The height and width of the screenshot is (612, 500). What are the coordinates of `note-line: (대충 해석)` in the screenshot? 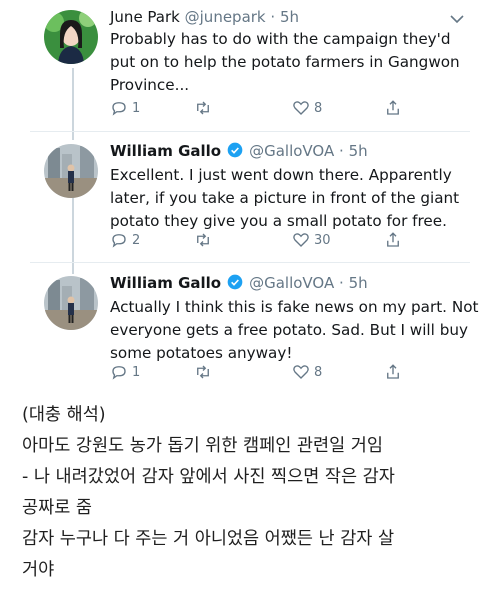 It's located at (64, 415).